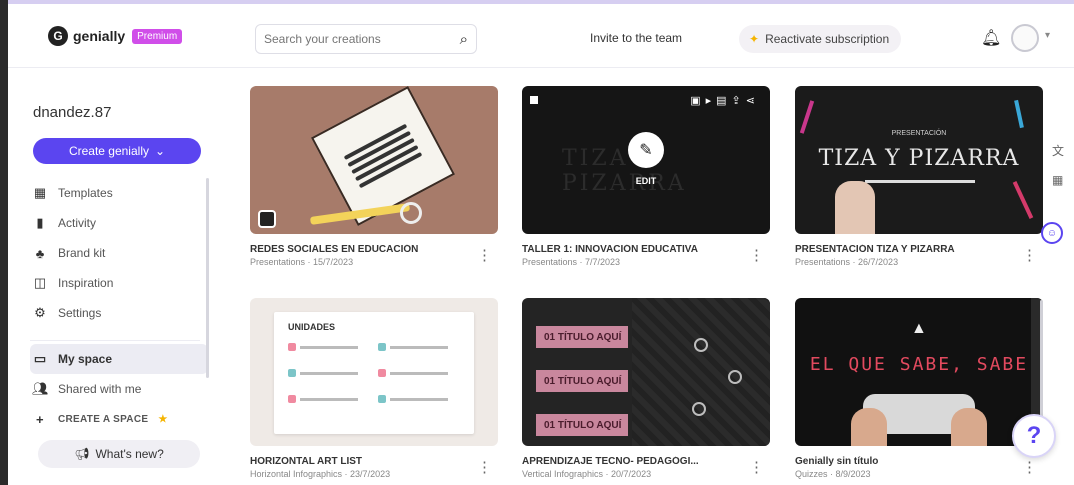 This screenshot has height=485, width=1074. Describe the element at coordinates (919, 328) in the screenshot. I see `spaceship-icon: ▲` at that location.